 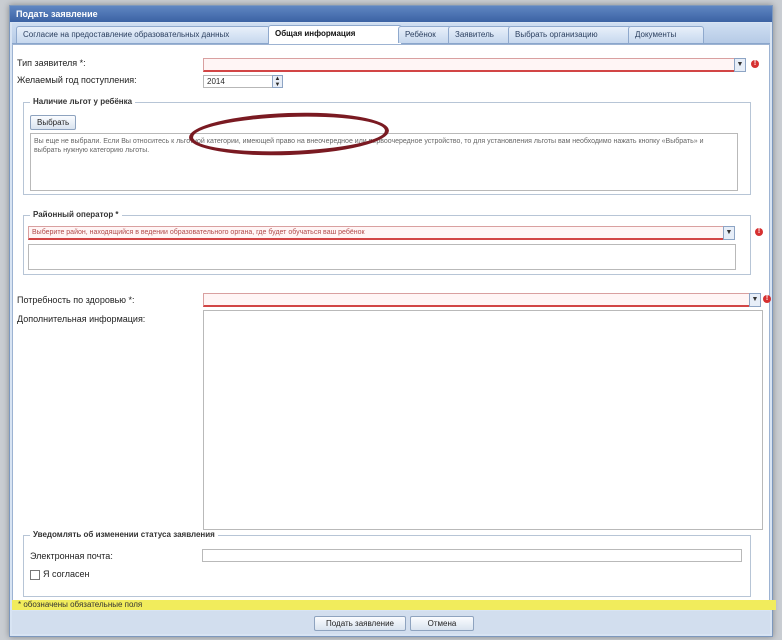 What do you see at coordinates (51, 63) in the screenshot?
I see `applicant-type-label: Тип заявителя *:` at bounding box center [51, 63].